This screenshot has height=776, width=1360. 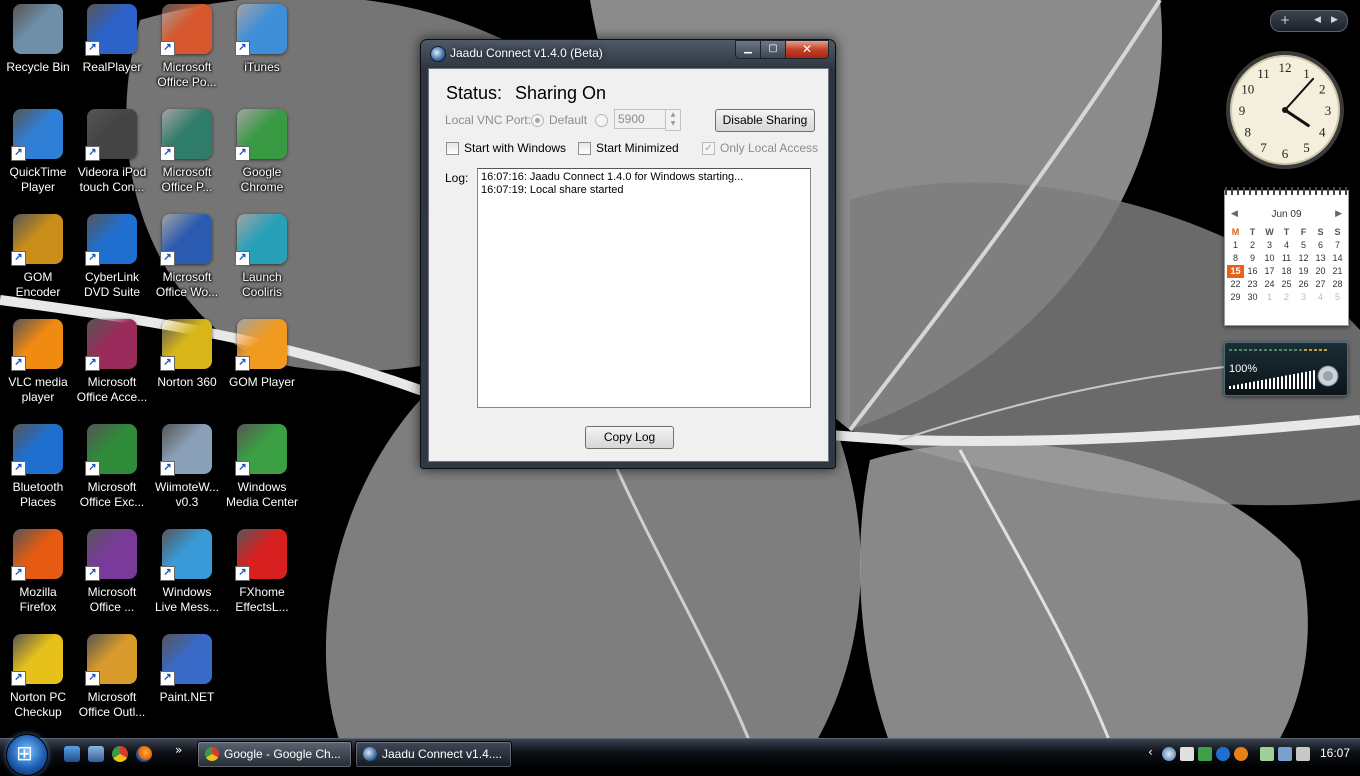 What do you see at coordinates (1267, 754) in the screenshot?
I see `battery-tray-icon` at bounding box center [1267, 754].